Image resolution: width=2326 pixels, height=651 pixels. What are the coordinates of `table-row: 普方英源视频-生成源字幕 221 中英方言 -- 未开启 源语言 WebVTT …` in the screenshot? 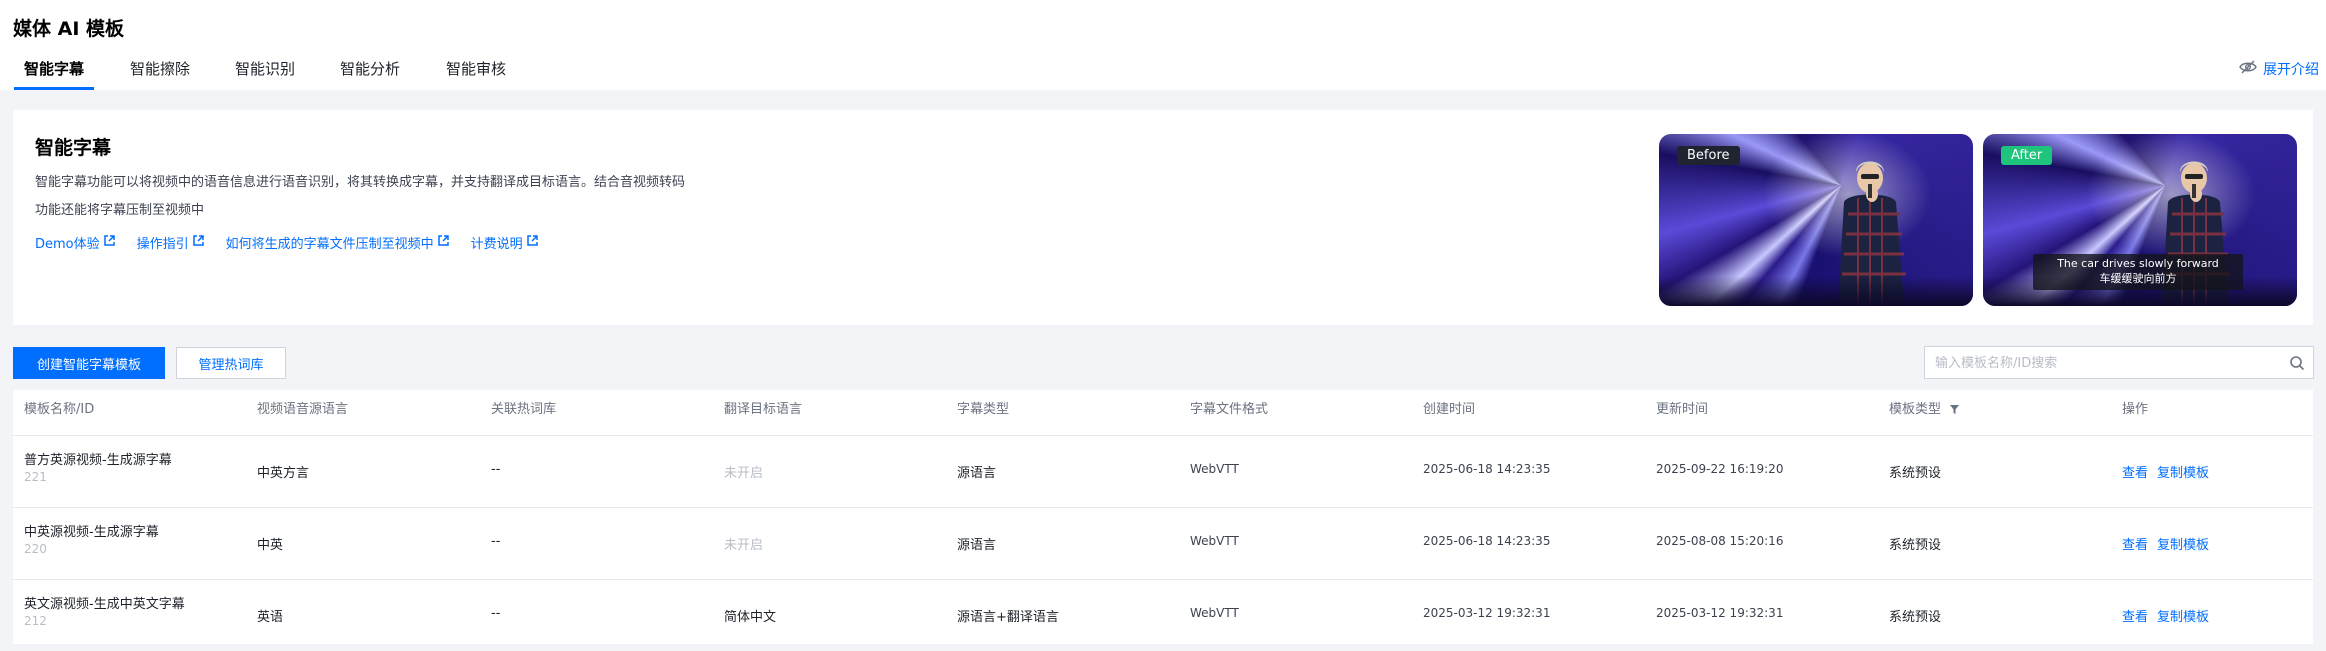 It's located at (1163, 472).